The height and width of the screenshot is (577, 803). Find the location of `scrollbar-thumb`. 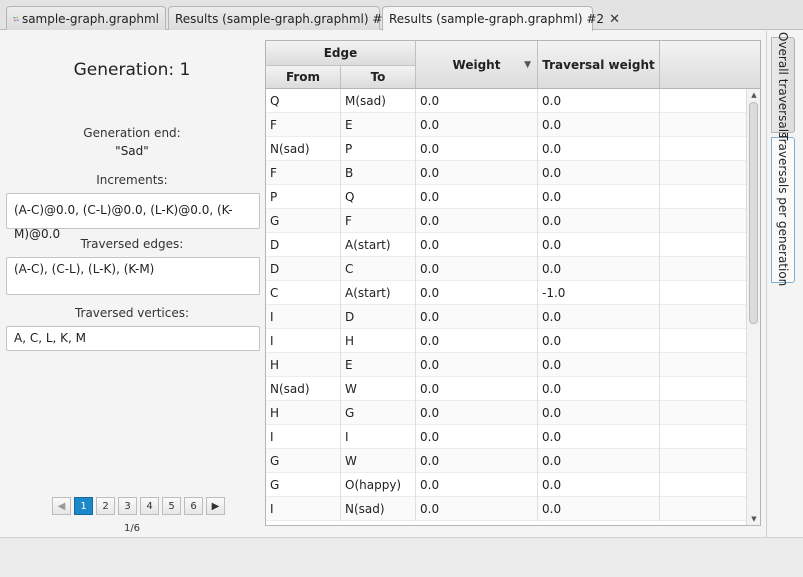

scrollbar-thumb is located at coordinates (753, 213).